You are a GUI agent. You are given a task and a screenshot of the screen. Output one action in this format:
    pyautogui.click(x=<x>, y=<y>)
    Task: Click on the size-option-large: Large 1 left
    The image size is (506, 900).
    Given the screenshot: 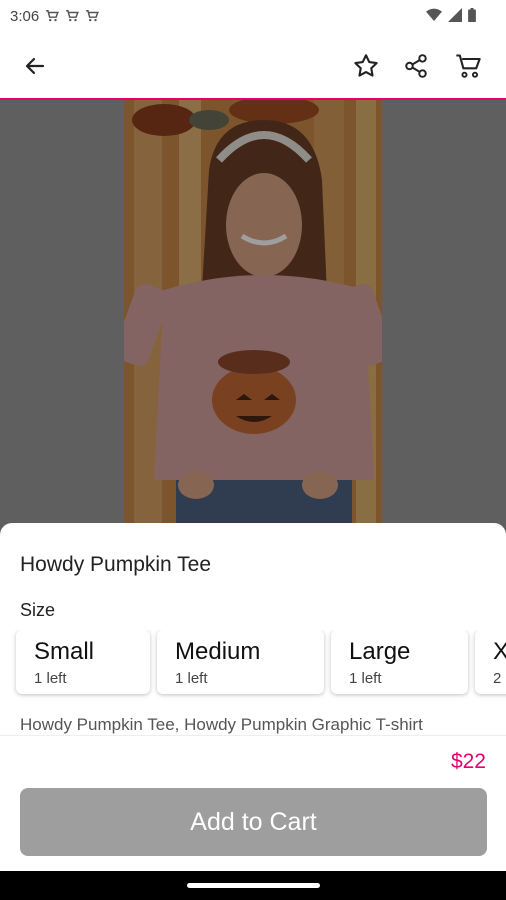 What is the action you would take?
    pyautogui.click(x=399, y=662)
    